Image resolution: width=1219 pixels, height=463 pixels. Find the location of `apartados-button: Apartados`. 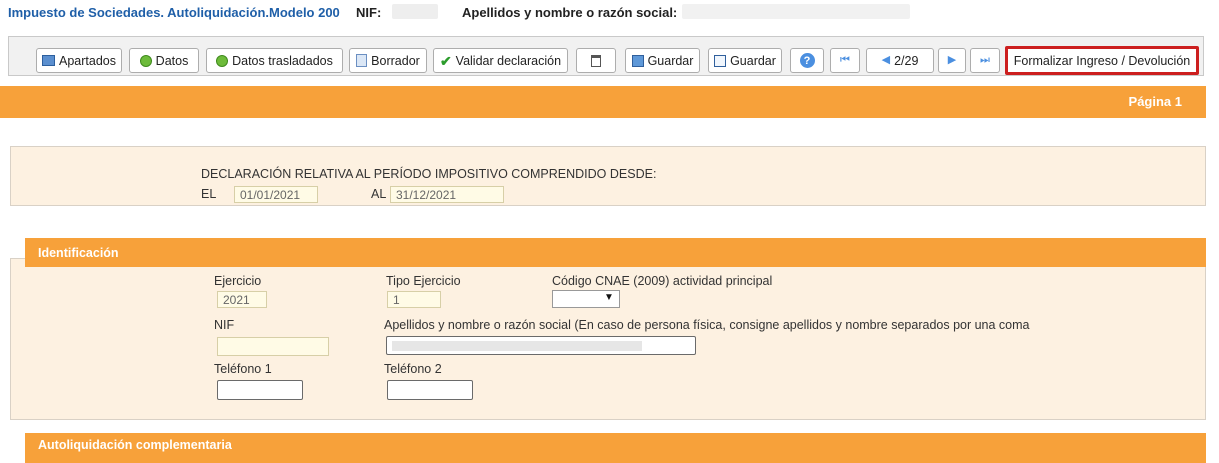

apartados-button: Apartados is located at coordinates (79, 60).